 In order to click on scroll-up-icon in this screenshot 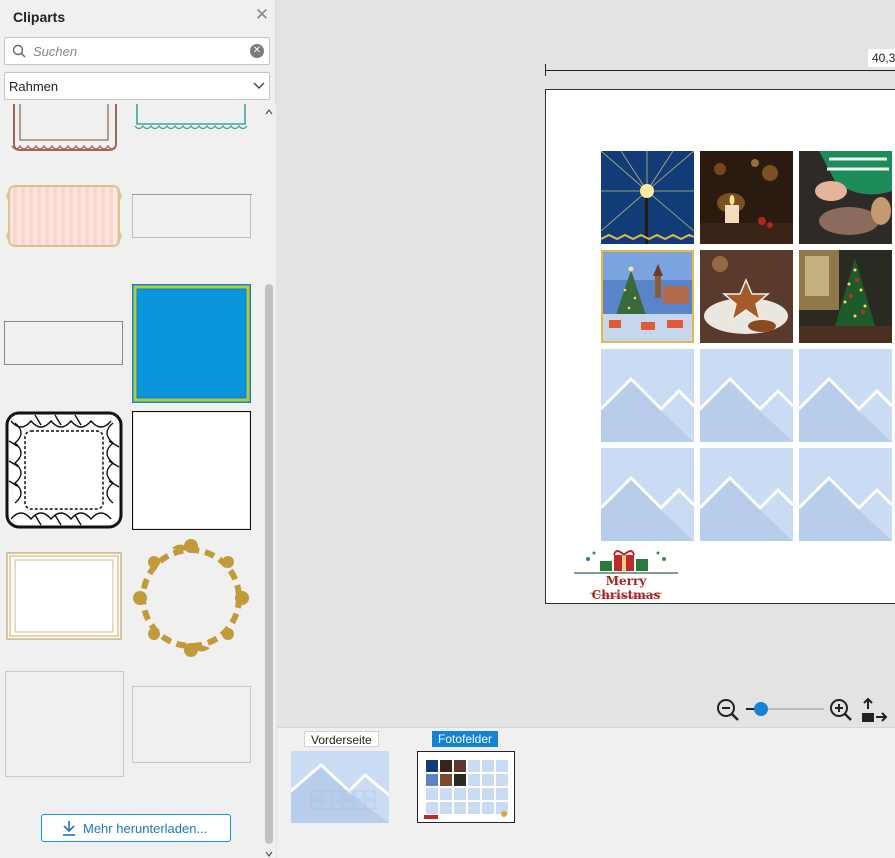, I will do `click(269, 112)`.